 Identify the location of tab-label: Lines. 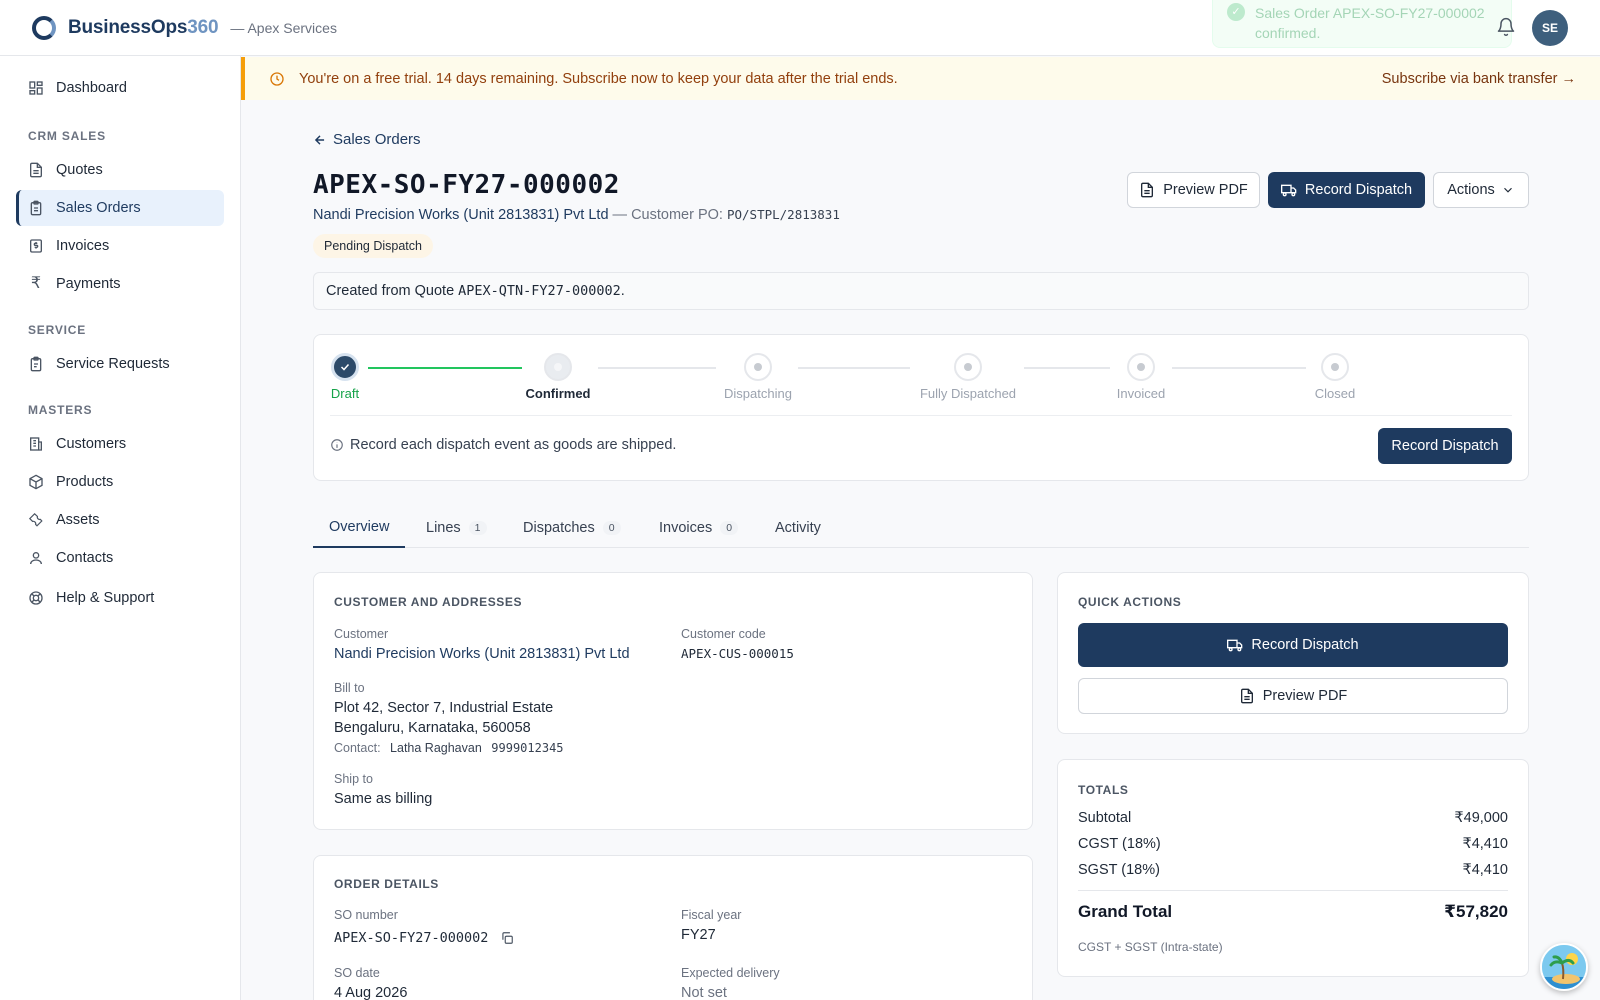
(443, 527).